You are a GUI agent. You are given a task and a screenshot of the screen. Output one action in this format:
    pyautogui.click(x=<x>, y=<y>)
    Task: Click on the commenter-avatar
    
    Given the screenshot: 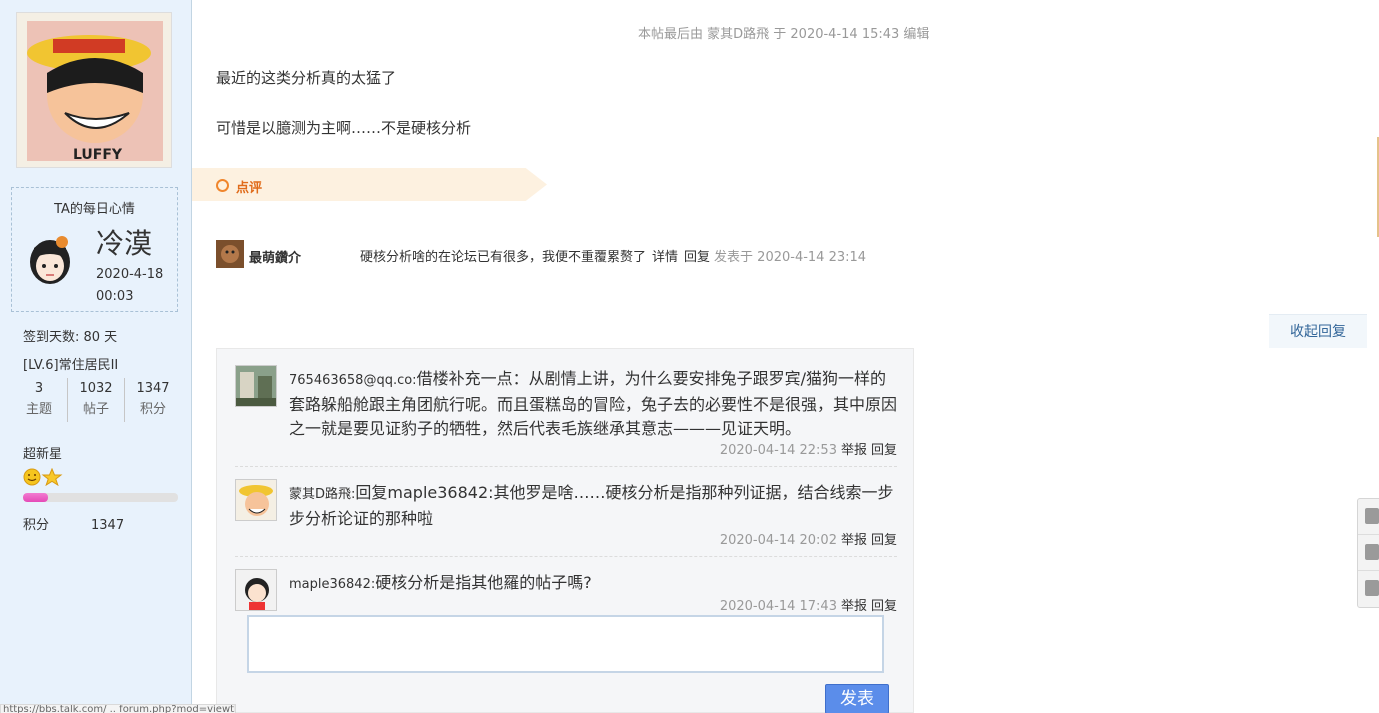 What is the action you would take?
    pyautogui.click(x=230, y=254)
    